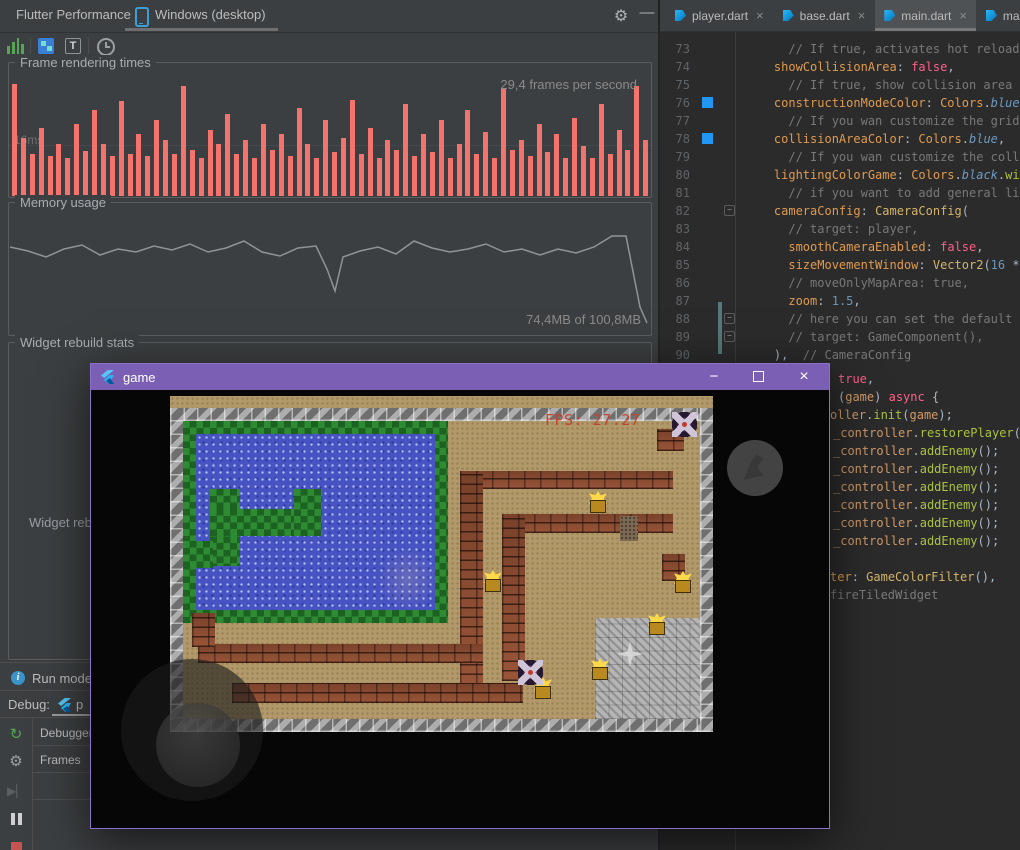 The height and width of the screenshot is (850, 1020). What do you see at coordinates (925, 15) in the screenshot?
I see `editor-tab-main.dart: main.dart ×` at bounding box center [925, 15].